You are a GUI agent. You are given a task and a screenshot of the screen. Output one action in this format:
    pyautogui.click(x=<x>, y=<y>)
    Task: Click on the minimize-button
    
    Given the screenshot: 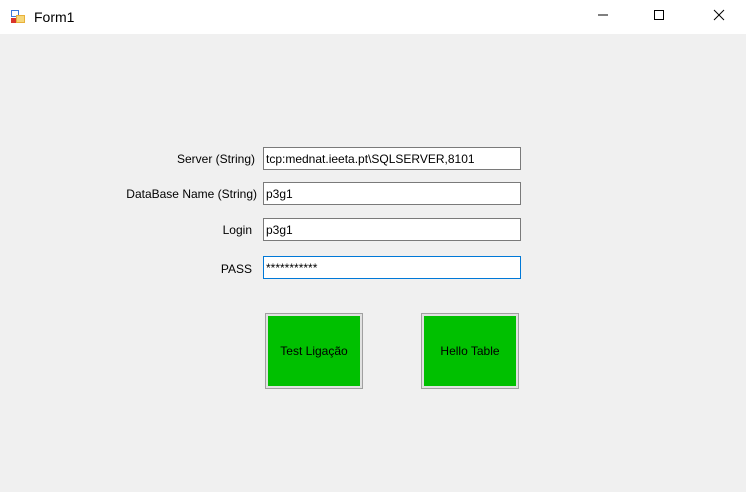 What is the action you would take?
    pyautogui.click(x=603, y=17)
    